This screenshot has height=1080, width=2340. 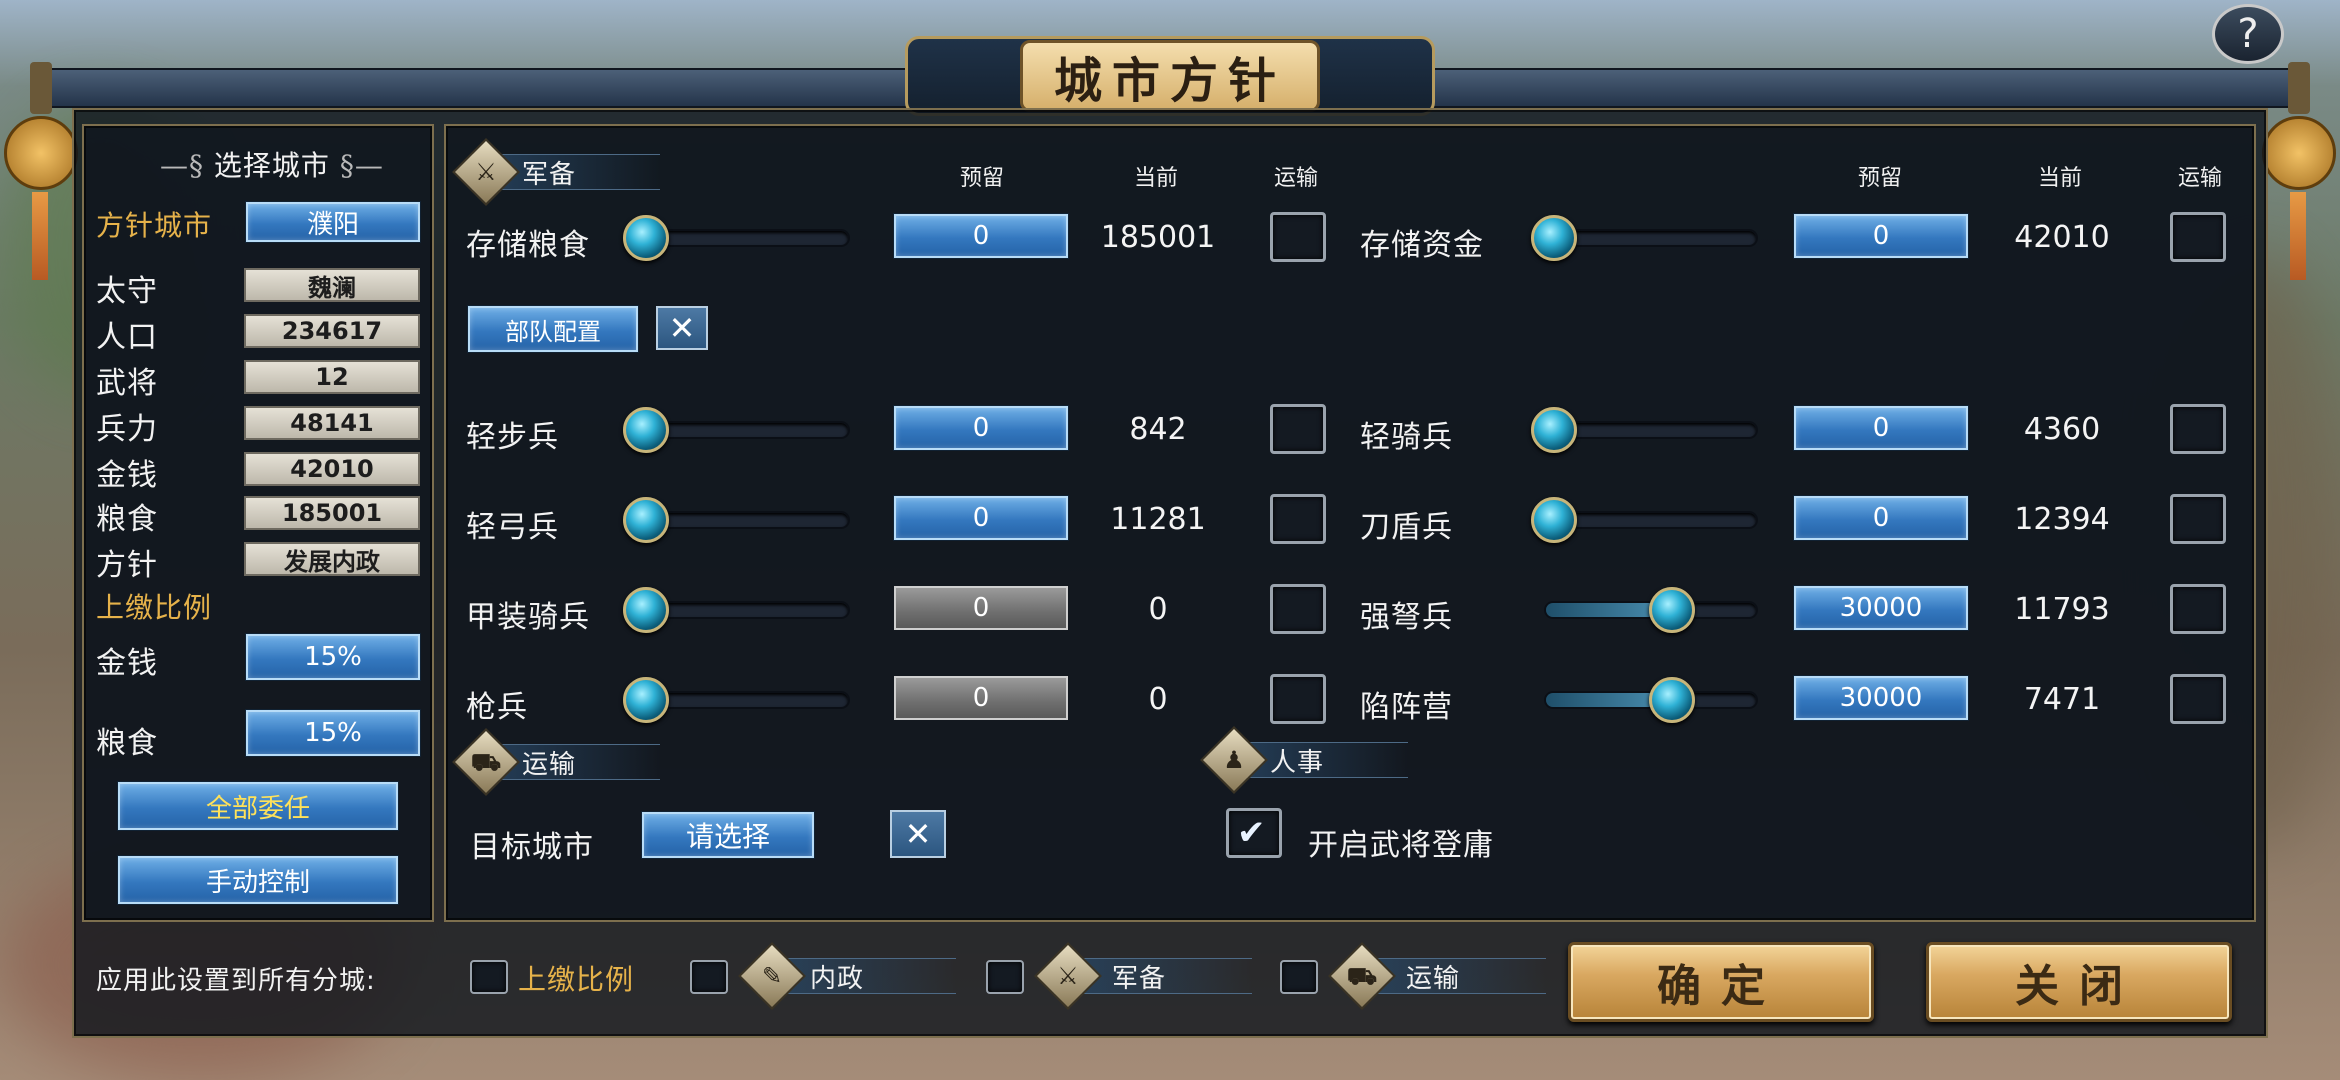 What do you see at coordinates (682, 328) in the screenshot?
I see `troop-config-close-button: ✕` at bounding box center [682, 328].